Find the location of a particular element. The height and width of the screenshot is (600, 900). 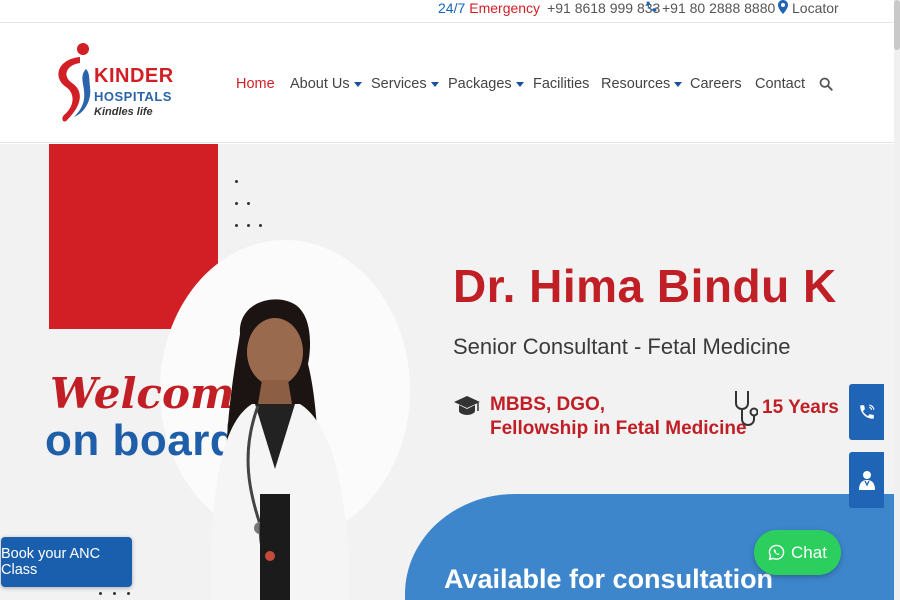

doctor-photo is located at coordinates (280, 449).